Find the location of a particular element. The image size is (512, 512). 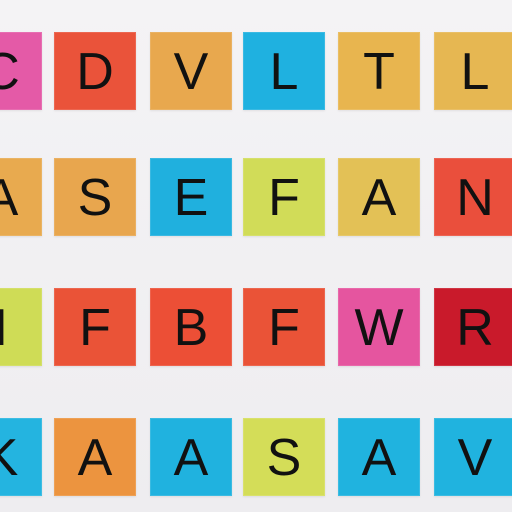

tile-letter: B is located at coordinates (191, 328).